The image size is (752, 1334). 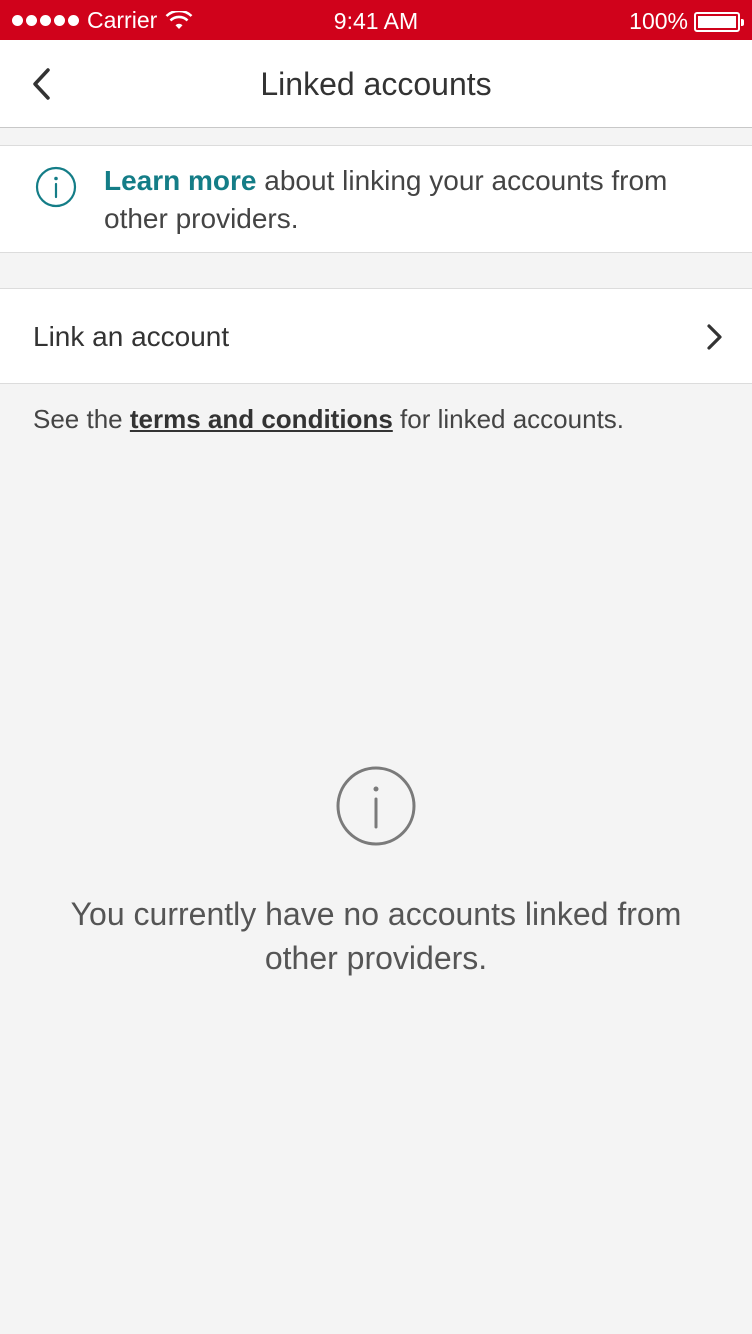 What do you see at coordinates (508, 419) in the screenshot?
I see `terms-suffix: for linked accounts.` at bounding box center [508, 419].